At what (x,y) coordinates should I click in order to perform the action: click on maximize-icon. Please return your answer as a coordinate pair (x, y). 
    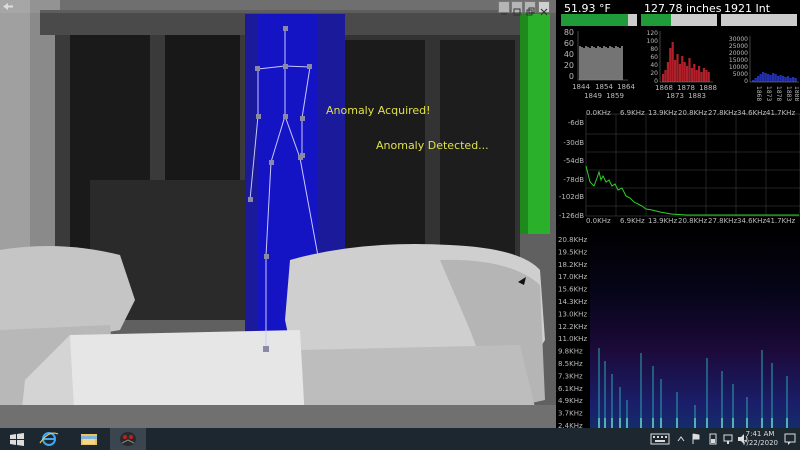
    Looking at the image, I should click on (517, 12).